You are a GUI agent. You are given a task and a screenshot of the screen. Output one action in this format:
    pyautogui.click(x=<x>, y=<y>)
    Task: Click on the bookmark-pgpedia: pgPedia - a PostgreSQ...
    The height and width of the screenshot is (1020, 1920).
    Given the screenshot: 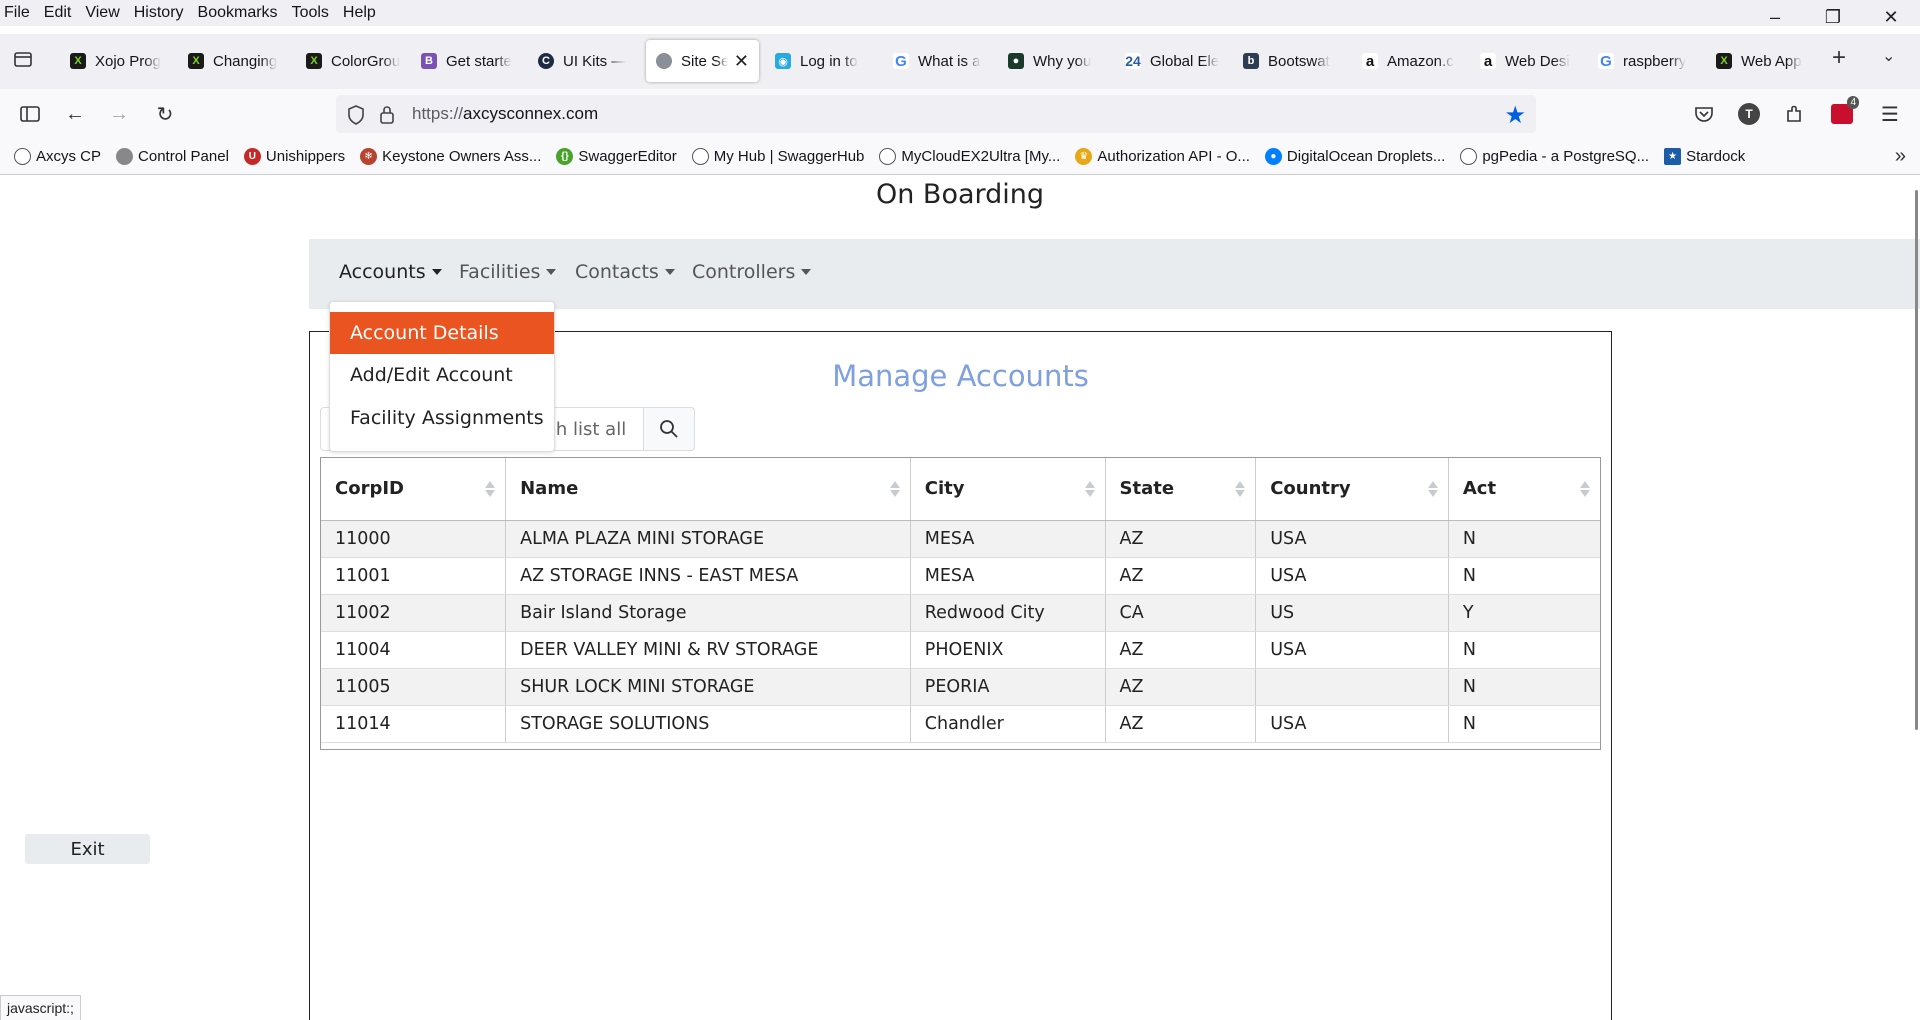 What is the action you would take?
    pyautogui.click(x=1554, y=156)
    